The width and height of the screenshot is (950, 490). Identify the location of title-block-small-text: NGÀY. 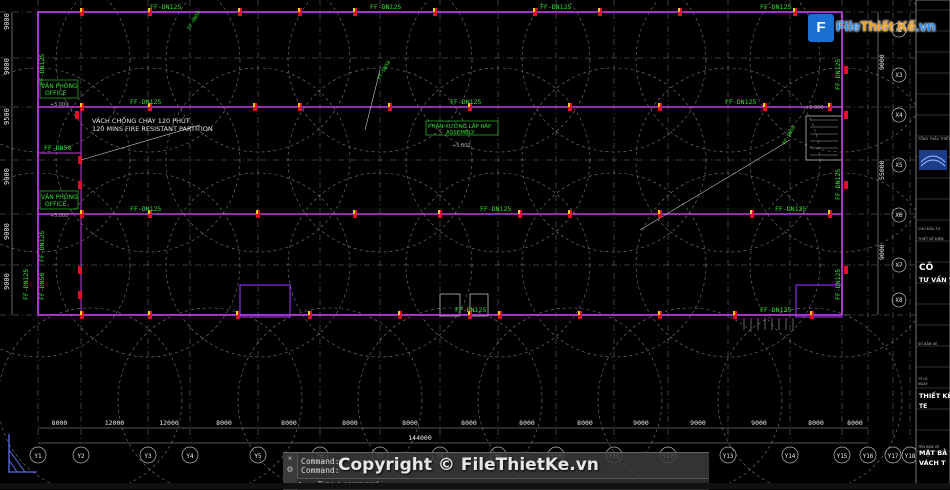
(923, 383).